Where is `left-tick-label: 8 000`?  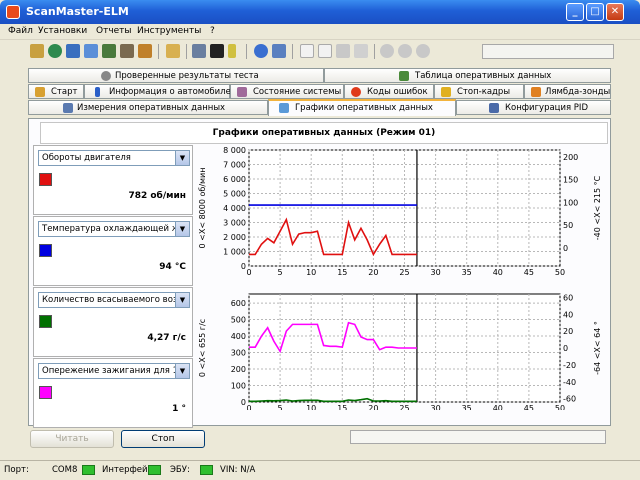
left-tick-label: 8 000 is located at coordinates (234, 150).